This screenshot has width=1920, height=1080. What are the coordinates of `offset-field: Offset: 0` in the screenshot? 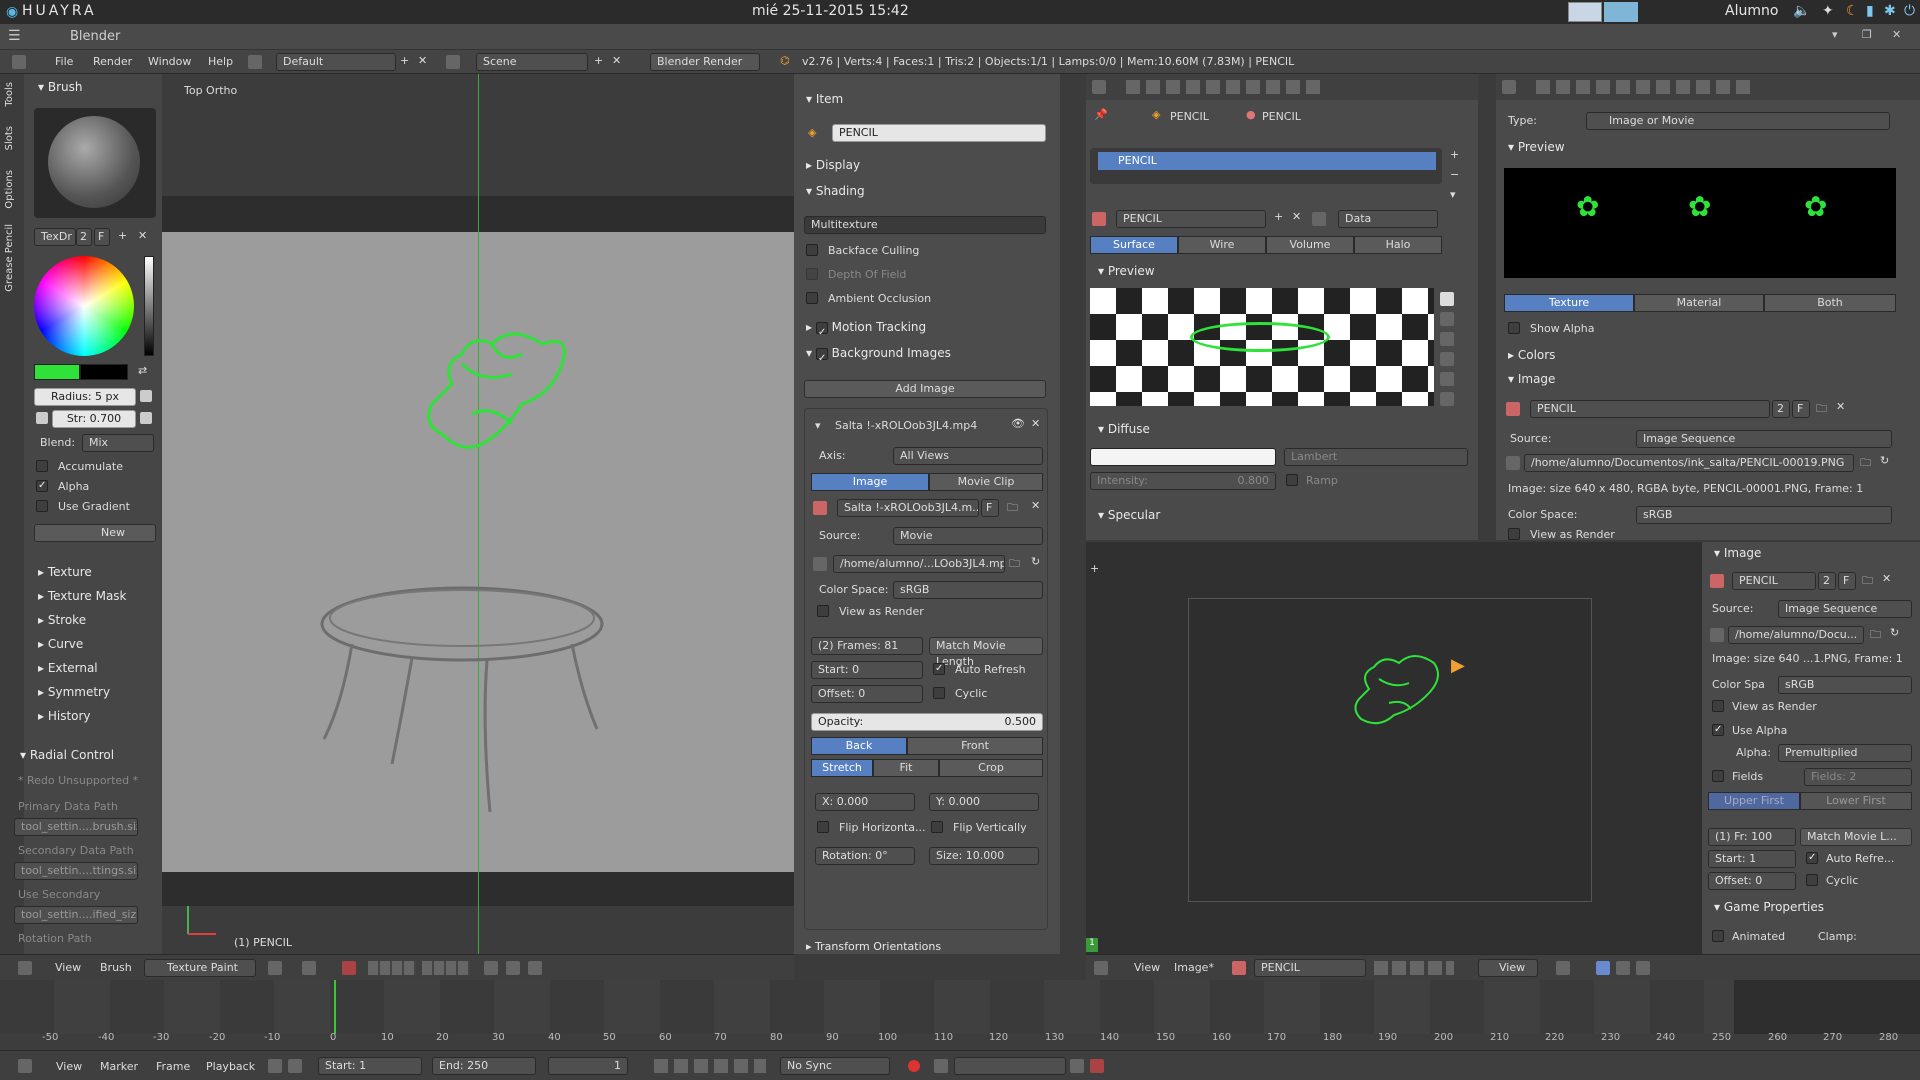 It's located at (867, 694).